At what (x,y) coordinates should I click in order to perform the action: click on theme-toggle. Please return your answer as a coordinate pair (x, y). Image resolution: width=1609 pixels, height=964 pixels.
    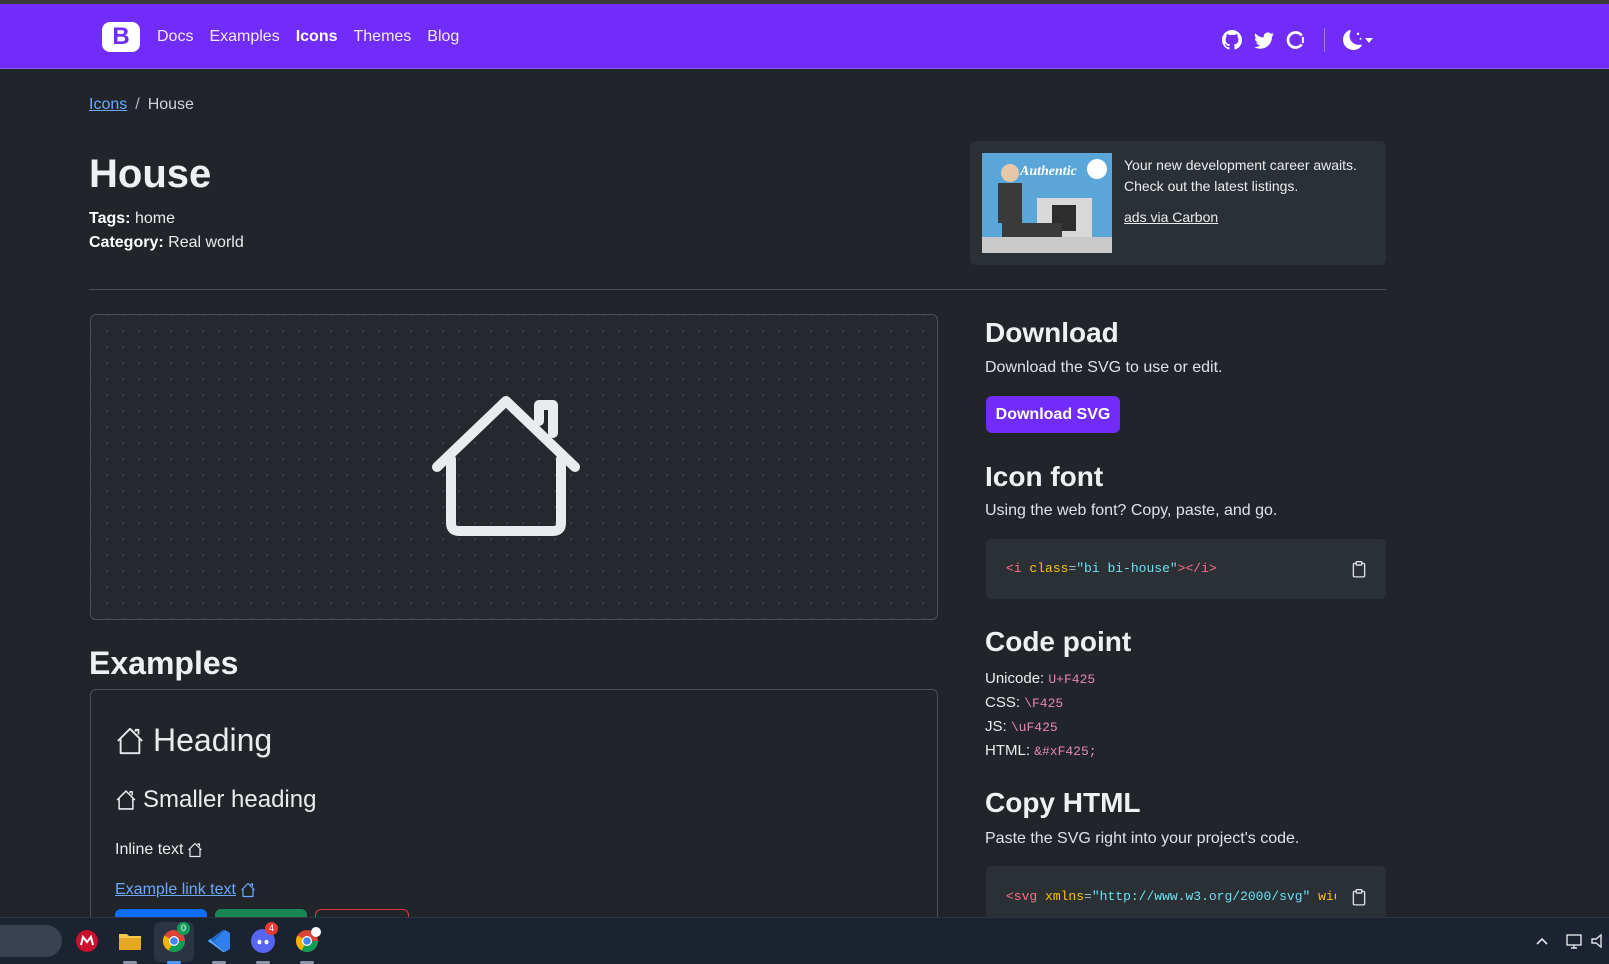
    Looking at the image, I should click on (1358, 40).